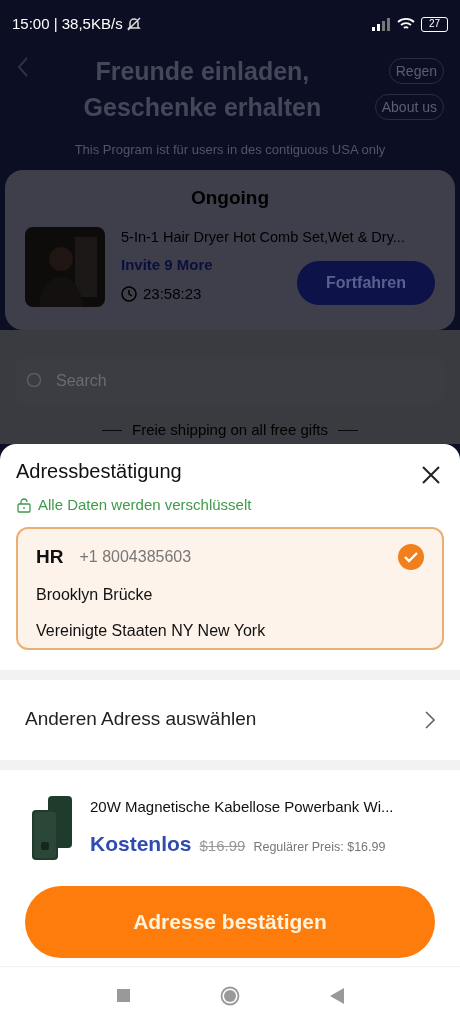 The image size is (460, 1024). Describe the element at coordinates (230, 588) in the screenshot. I see `address-card: HR +1 8004385603 Brooklyn Brücke Vereinigte Staaten NY New York` at that location.